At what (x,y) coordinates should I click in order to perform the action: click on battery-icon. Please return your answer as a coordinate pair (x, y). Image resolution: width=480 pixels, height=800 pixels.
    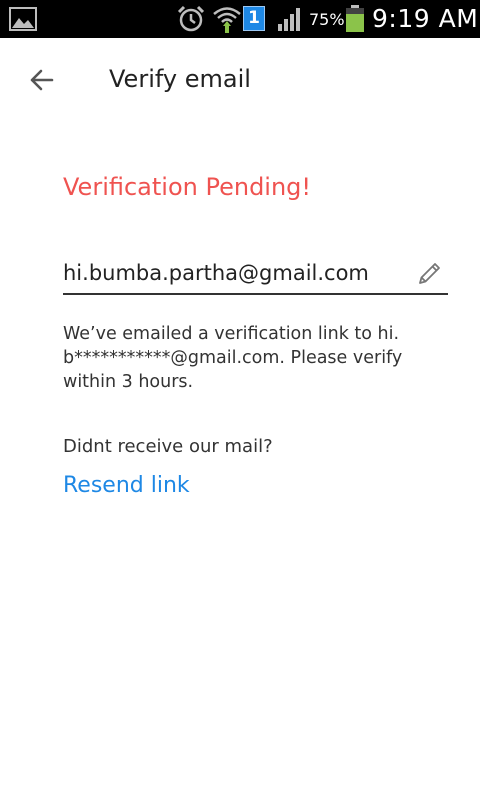
    Looking at the image, I should click on (355, 18).